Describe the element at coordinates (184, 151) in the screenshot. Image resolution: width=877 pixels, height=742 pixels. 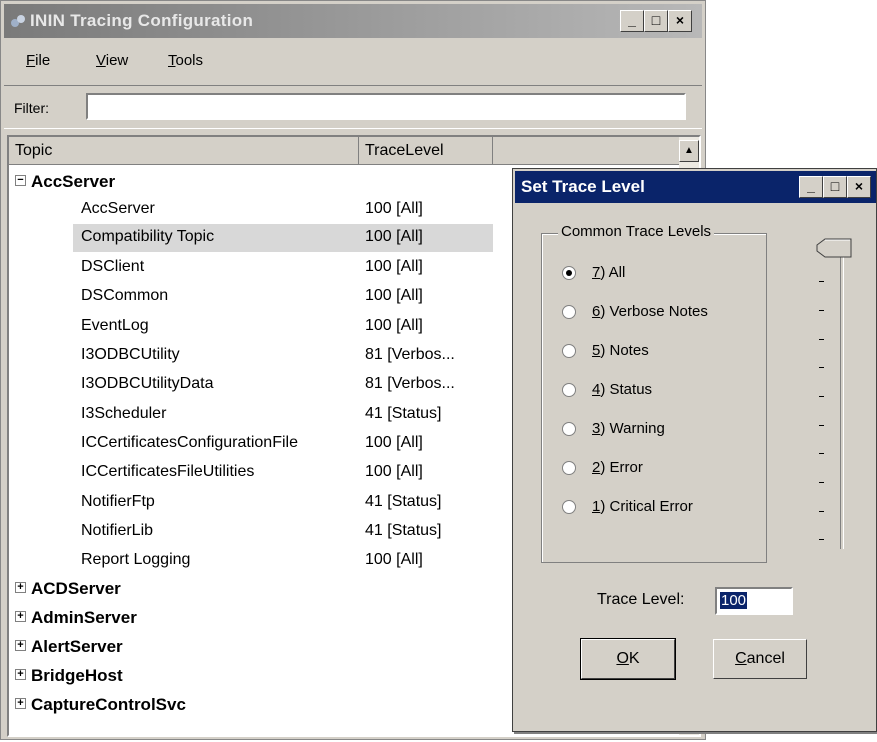
I see `column-header-topic: Topic` at that location.